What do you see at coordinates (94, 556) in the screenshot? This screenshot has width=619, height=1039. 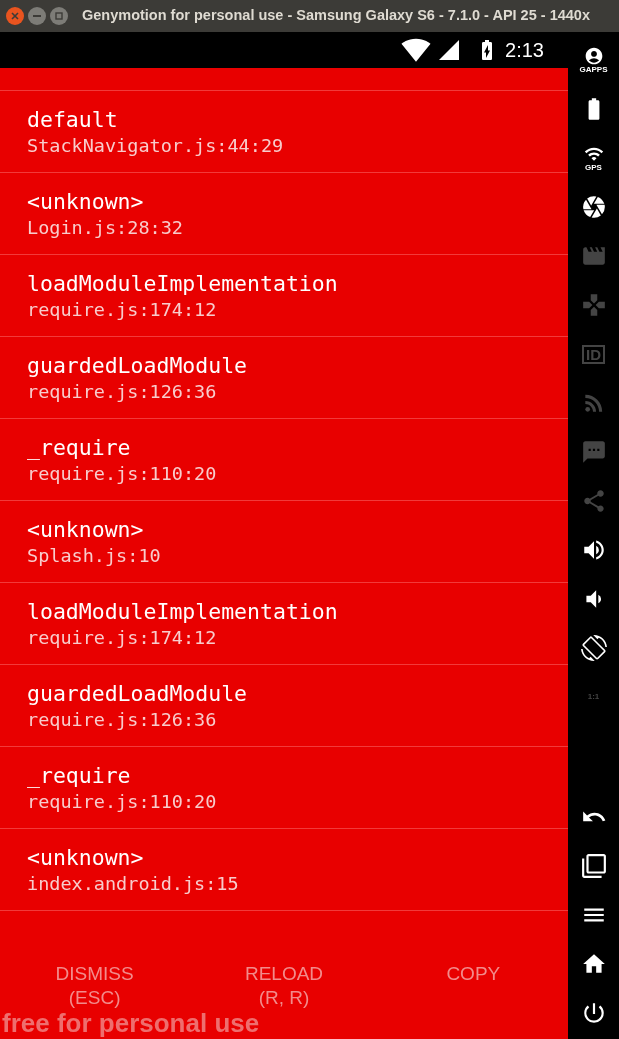 I see `file-location: Splash.js:10` at bounding box center [94, 556].